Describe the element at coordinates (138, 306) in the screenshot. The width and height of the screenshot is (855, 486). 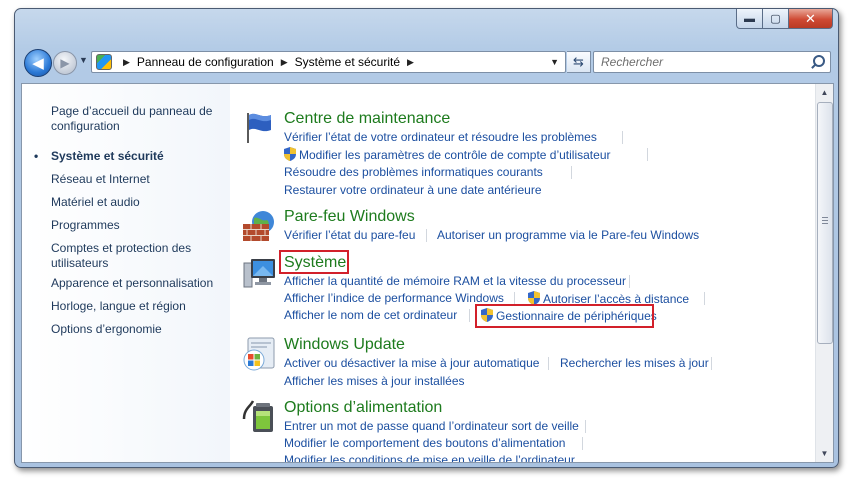
I see `sidebar-item-clock-language: Horloge, langue et région` at that location.